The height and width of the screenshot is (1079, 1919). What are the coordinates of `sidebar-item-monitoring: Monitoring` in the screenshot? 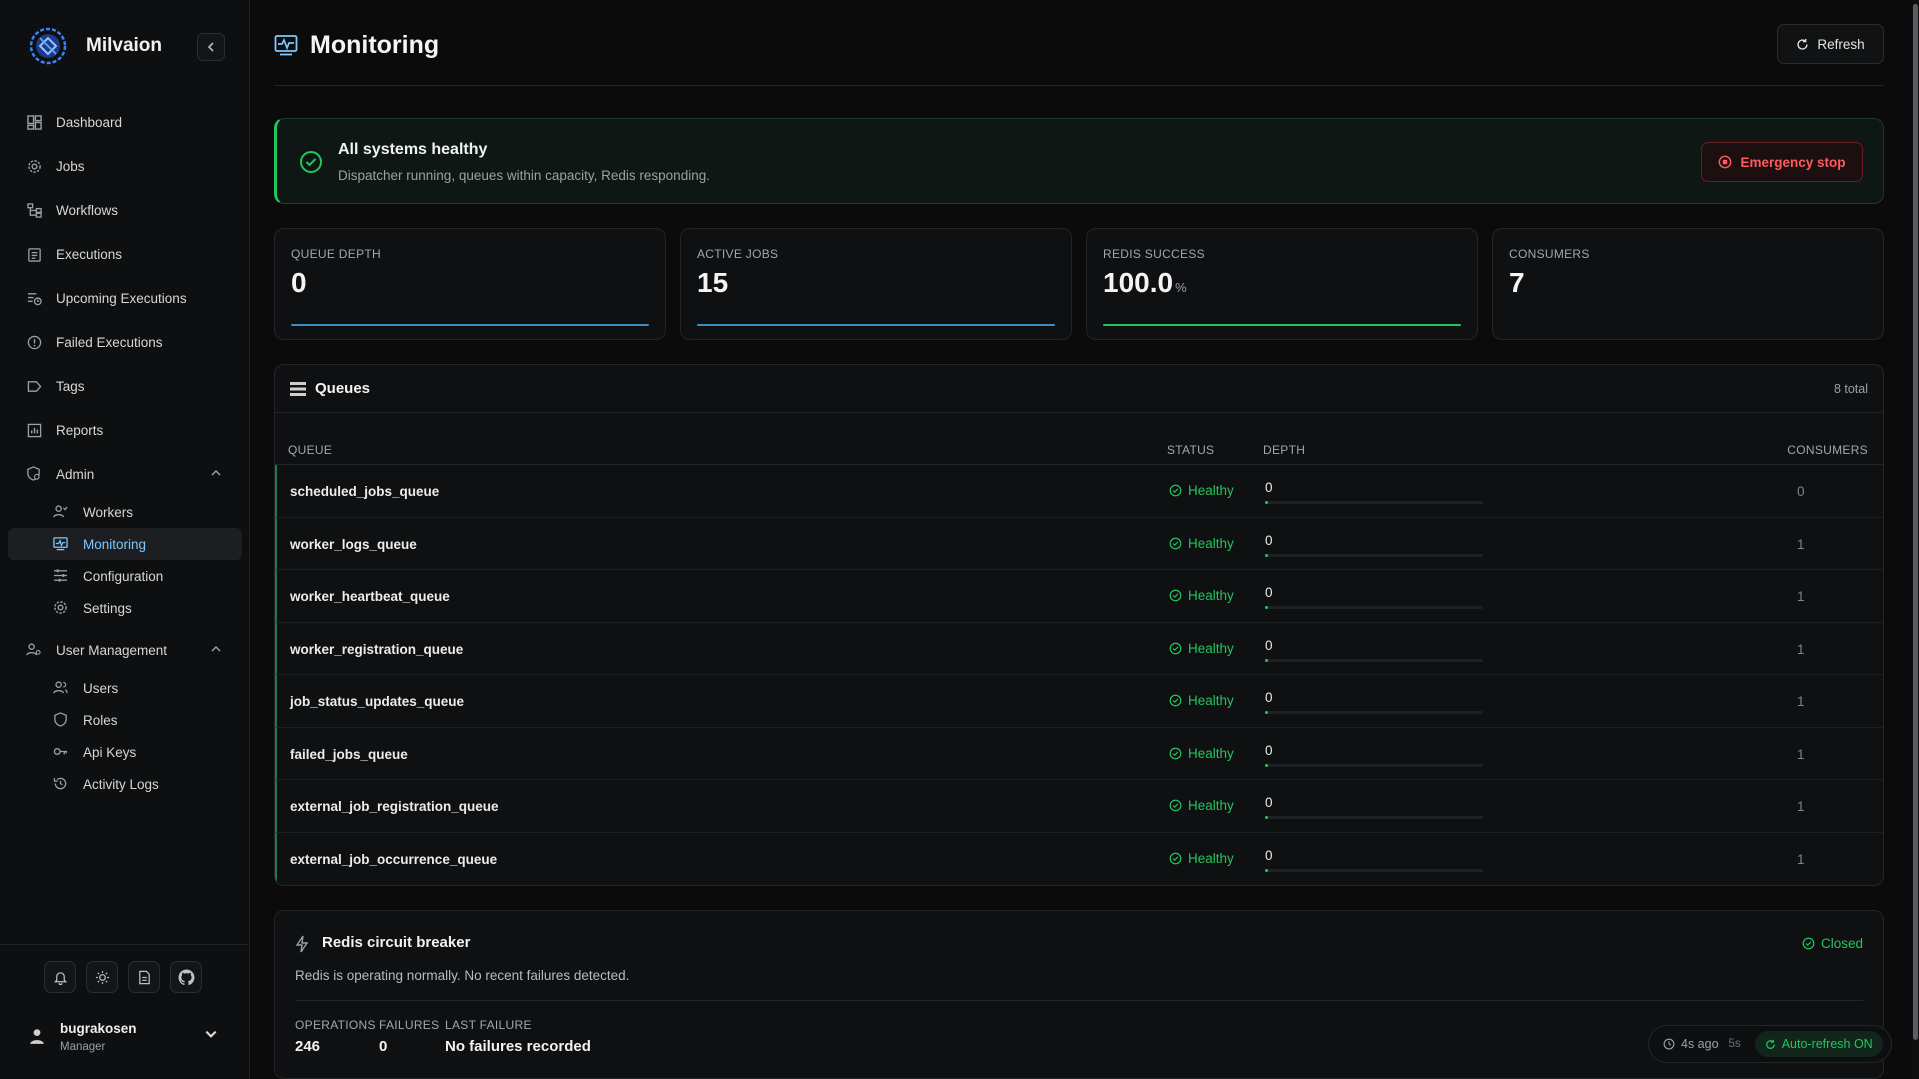 It's located at (125, 544).